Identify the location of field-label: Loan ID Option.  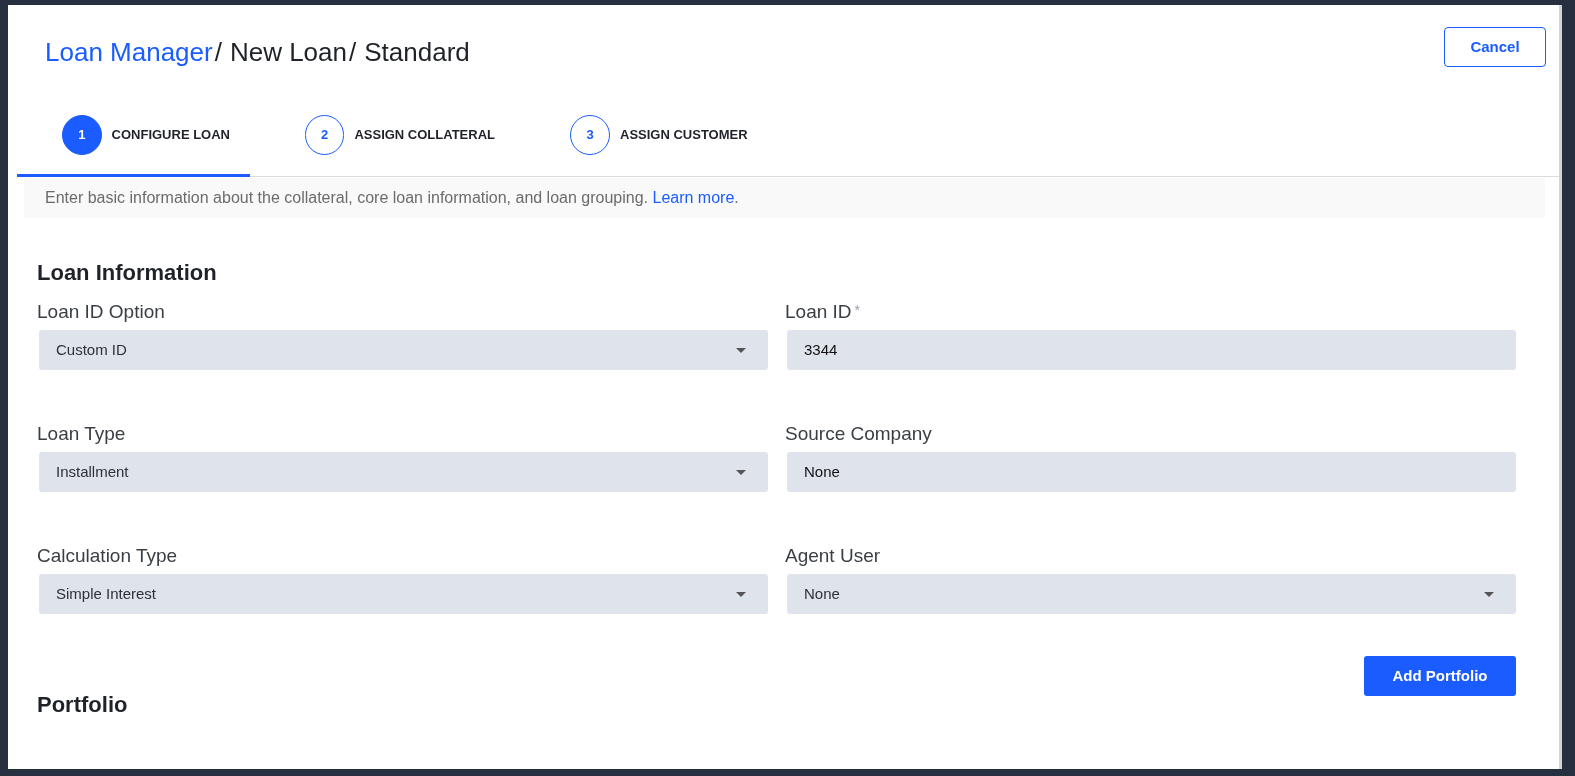
(101, 312).